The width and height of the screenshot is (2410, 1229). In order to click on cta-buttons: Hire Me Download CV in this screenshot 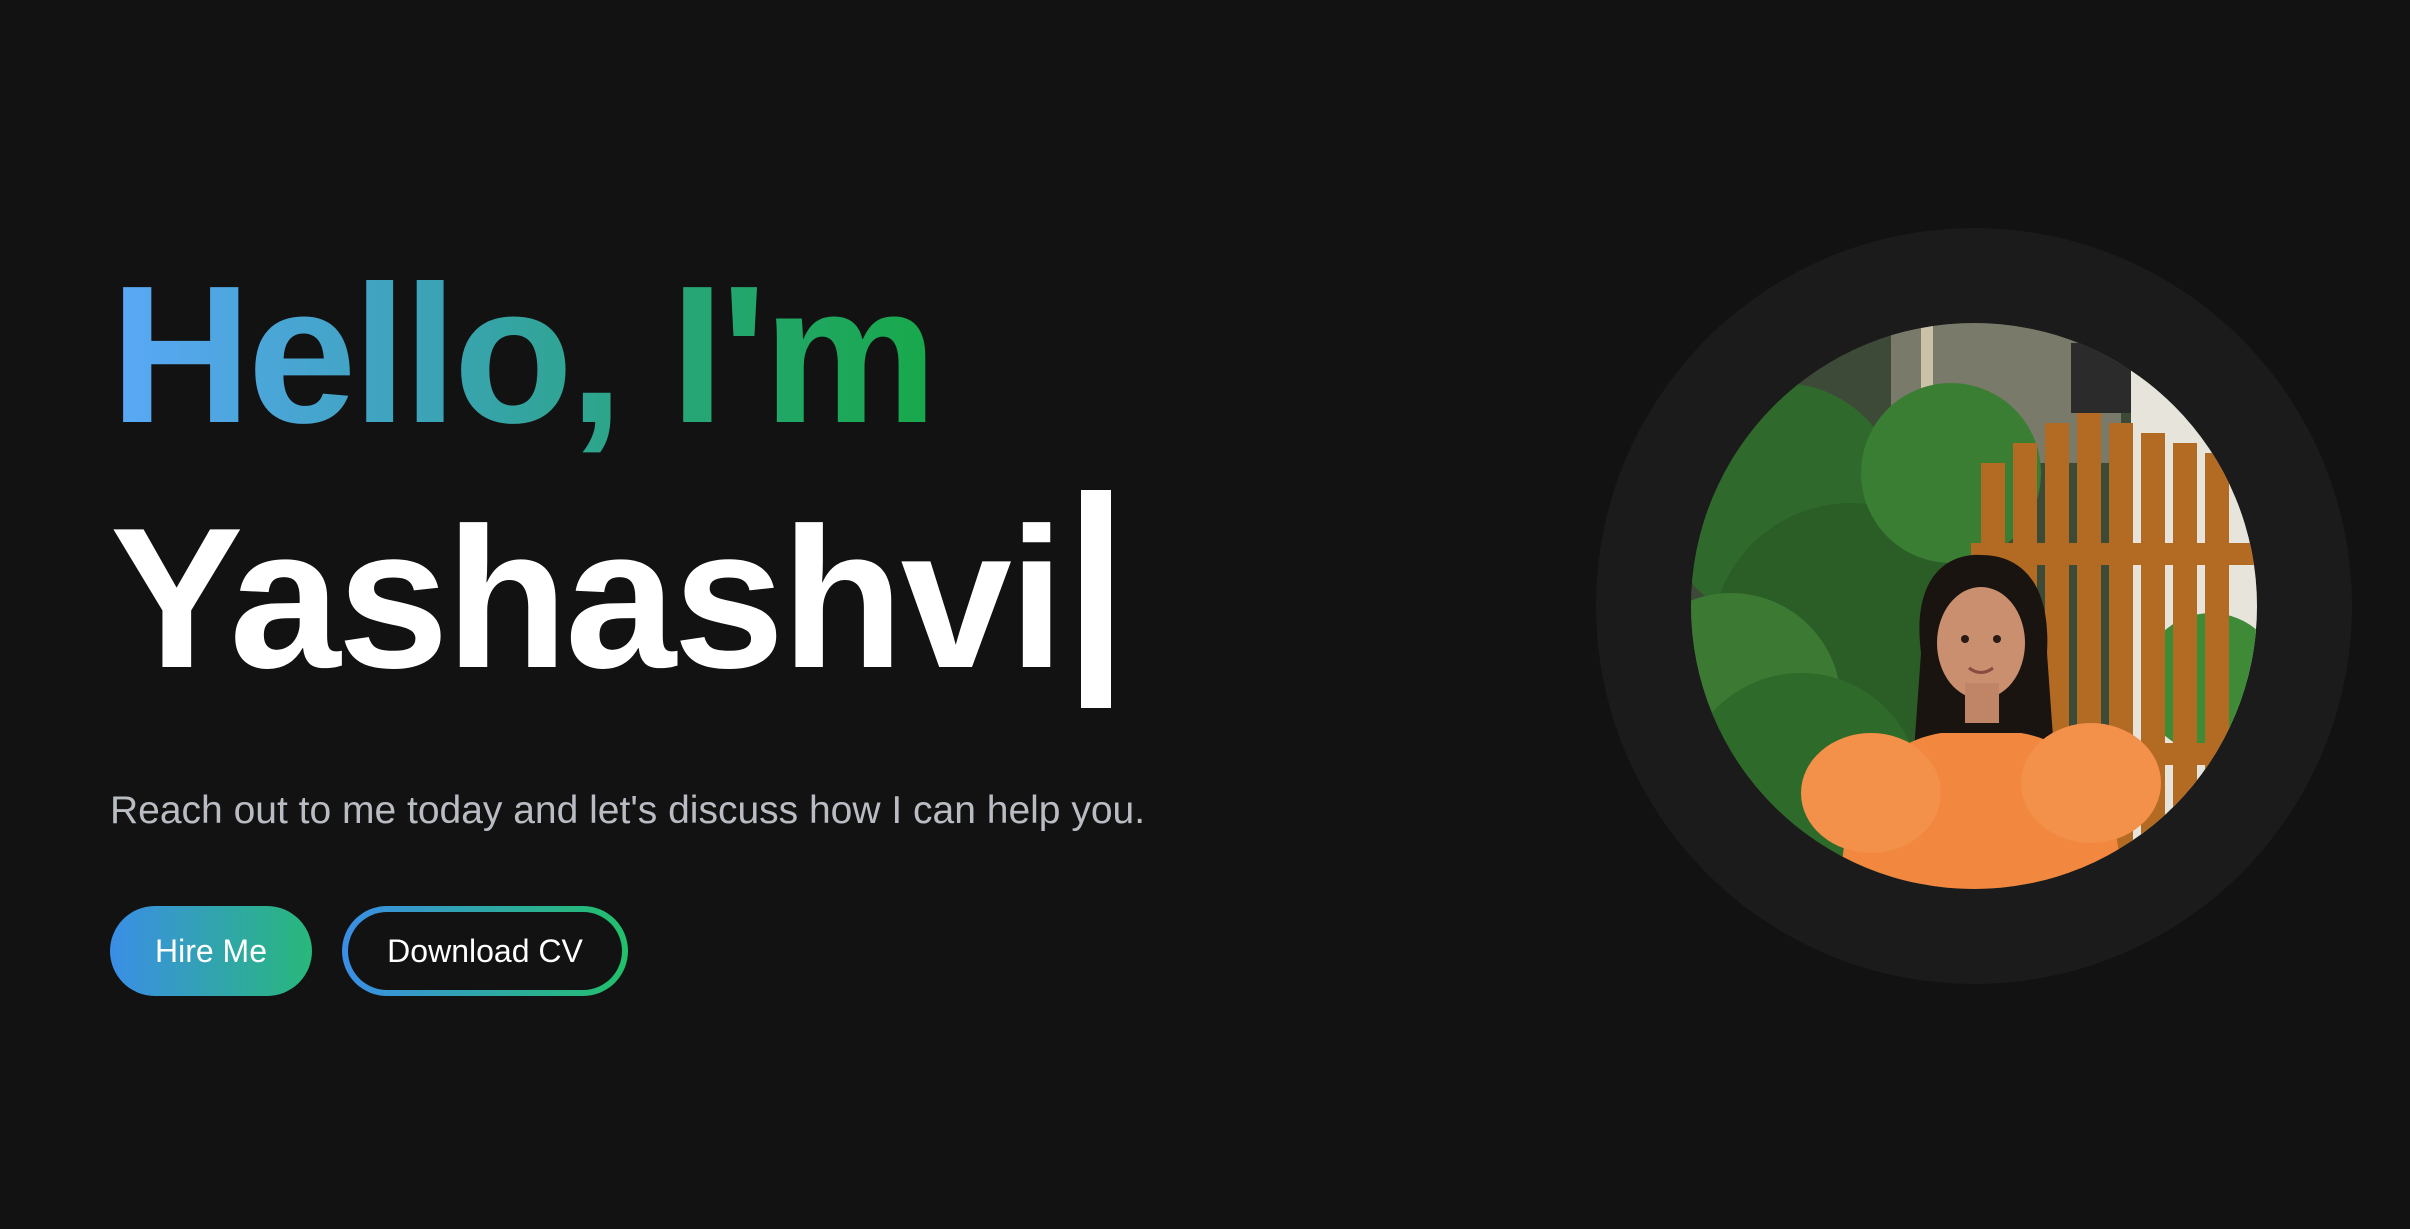, I will do `click(760, 951)`.